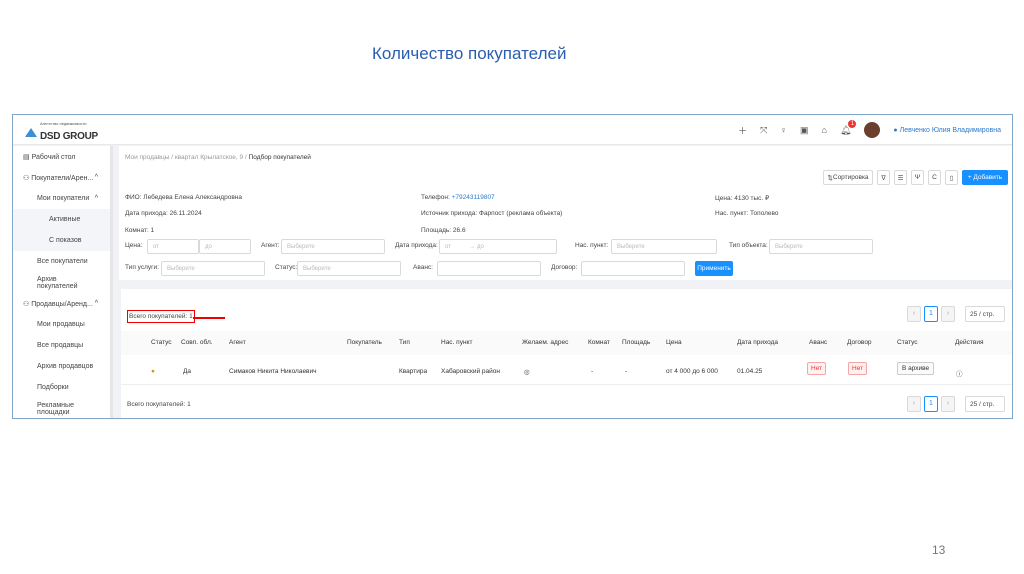 This screenshot has height=574, width=1024. Describe the element at coordinates (821, 246) in the screenshot. I see `object-type-select: Выберите` at that location.